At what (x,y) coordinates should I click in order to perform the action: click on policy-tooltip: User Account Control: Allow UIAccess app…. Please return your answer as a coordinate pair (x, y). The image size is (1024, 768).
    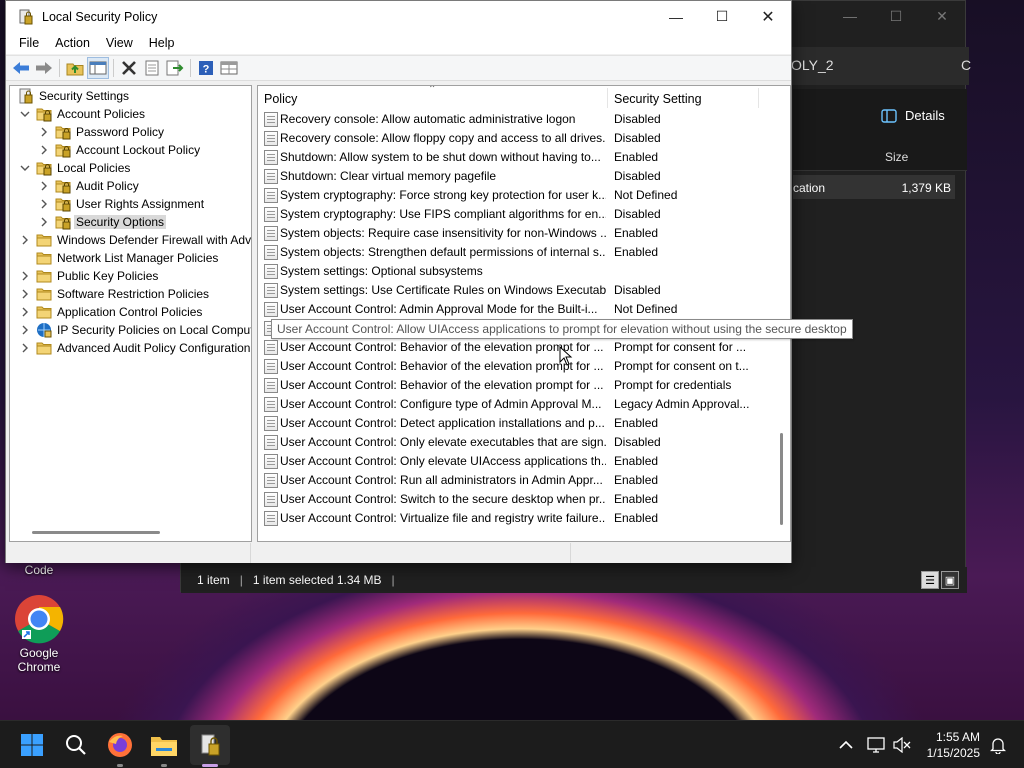
    Looking at the image, I should click on (562, 329).